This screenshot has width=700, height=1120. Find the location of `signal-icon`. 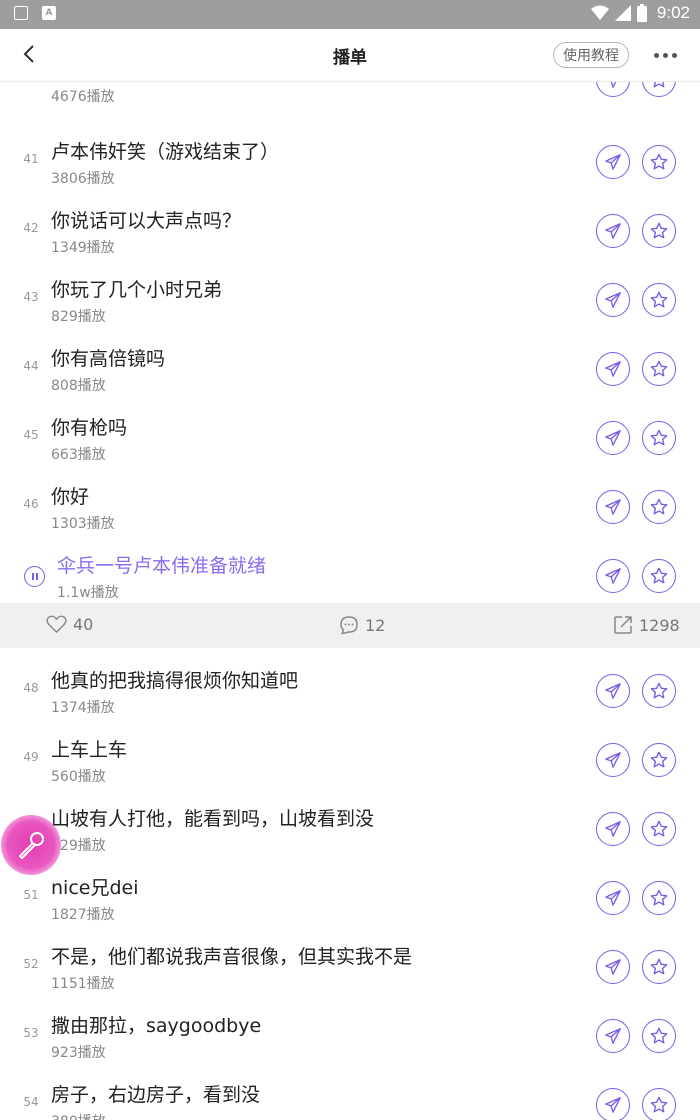

signal-icon is located at coordinates (622, 13).